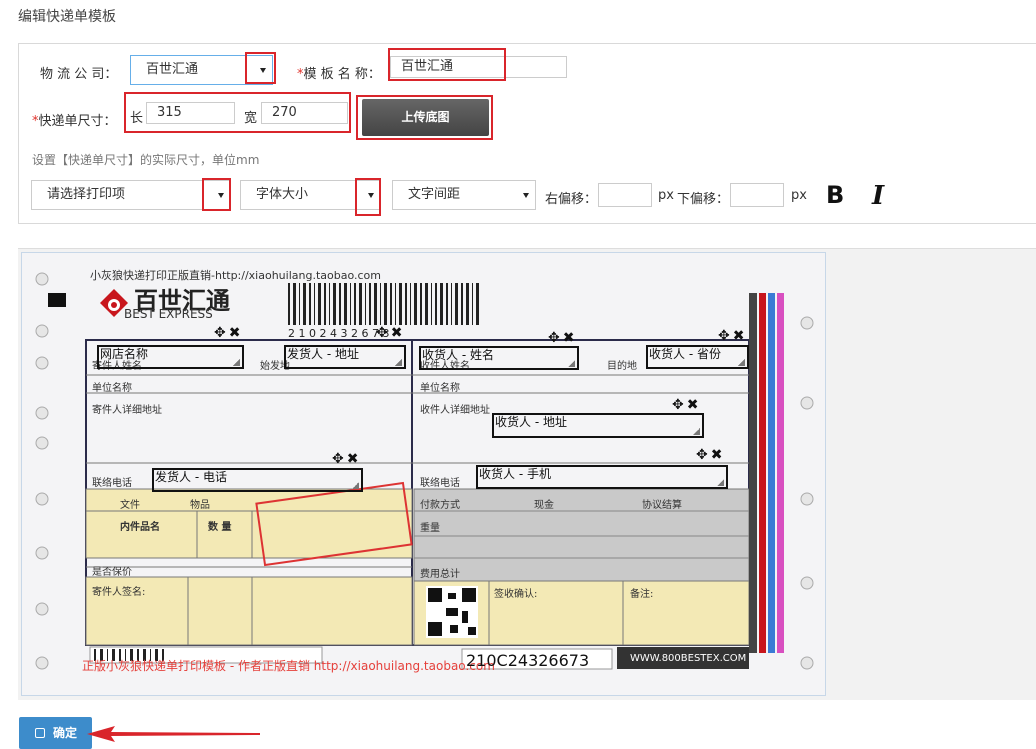 This screenshot has width=1036, height=749. What do you see at coordinates (40, 733) in the screenshot?
I see `check-icon` at bounding box center [40, 733].